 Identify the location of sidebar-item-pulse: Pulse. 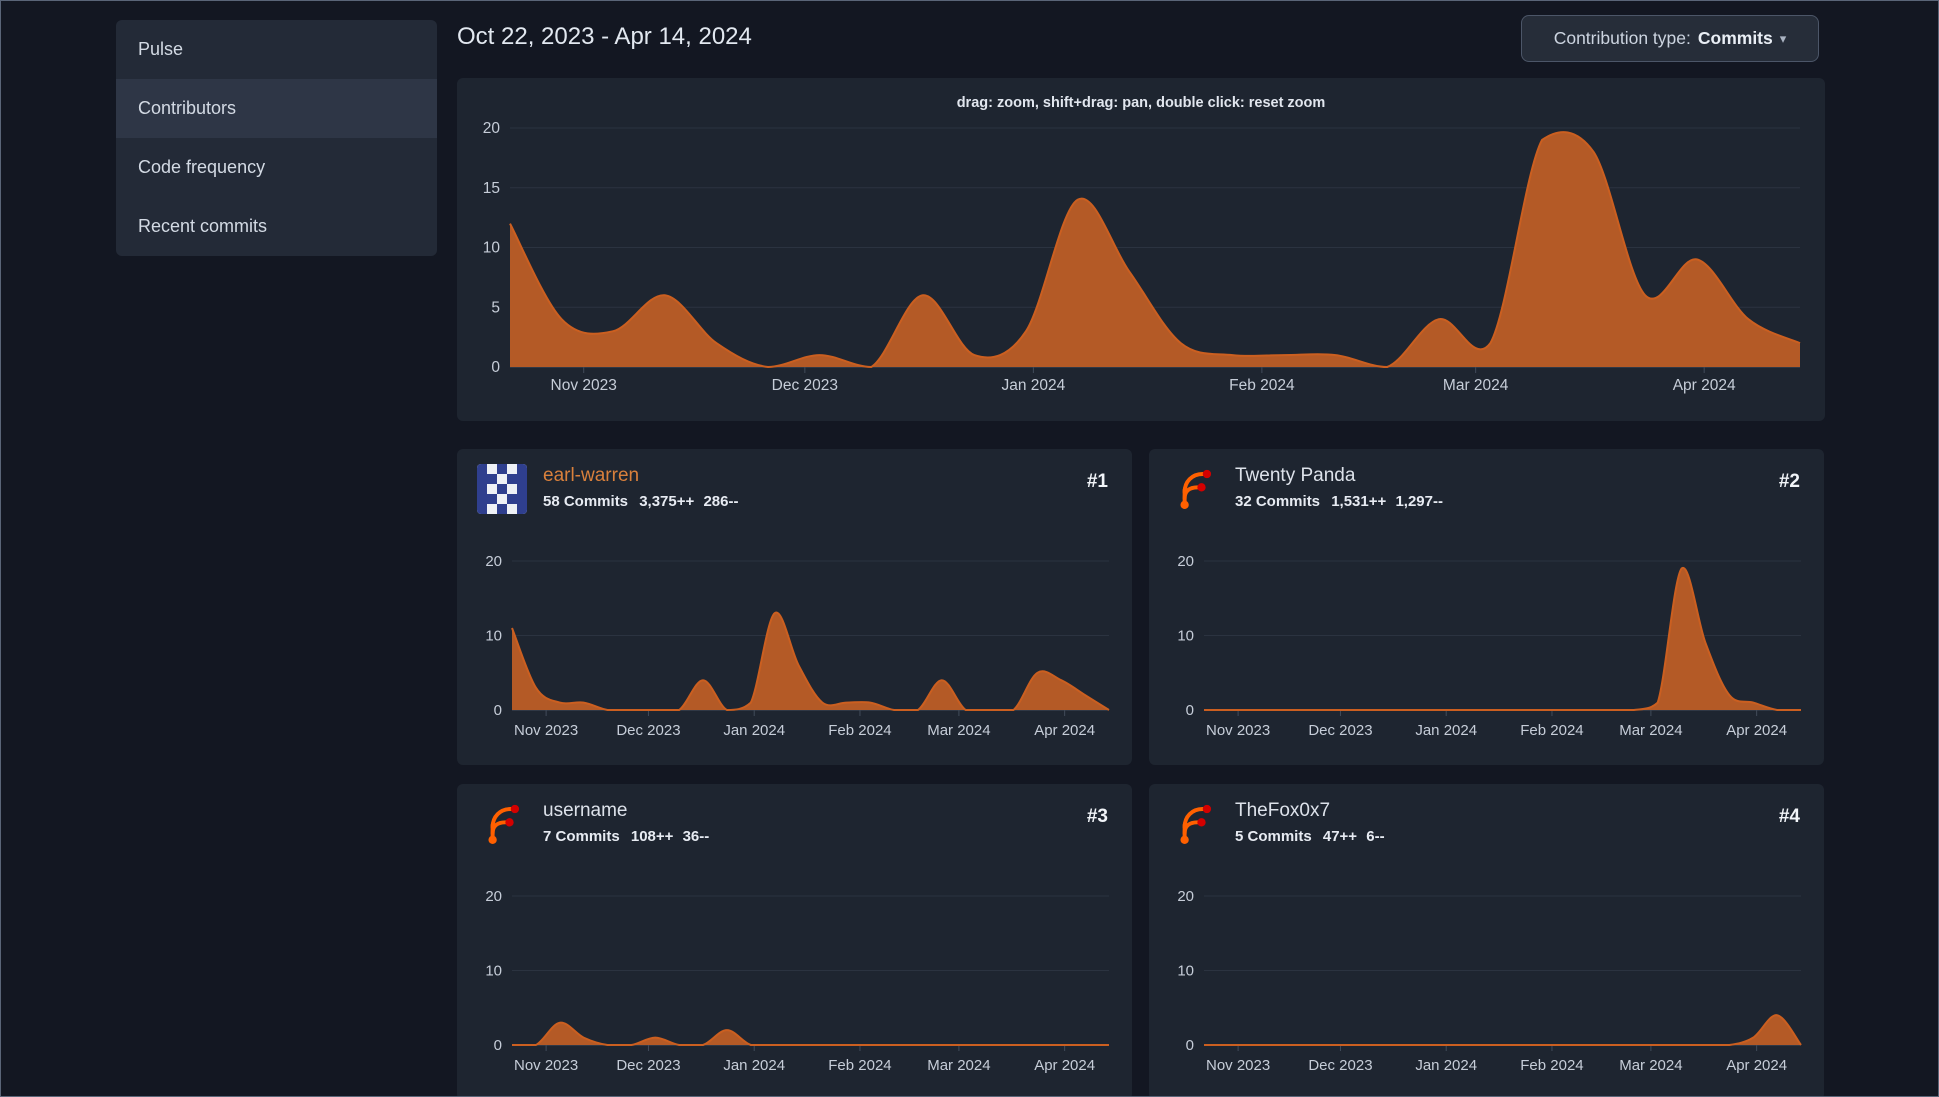
(276, 49).